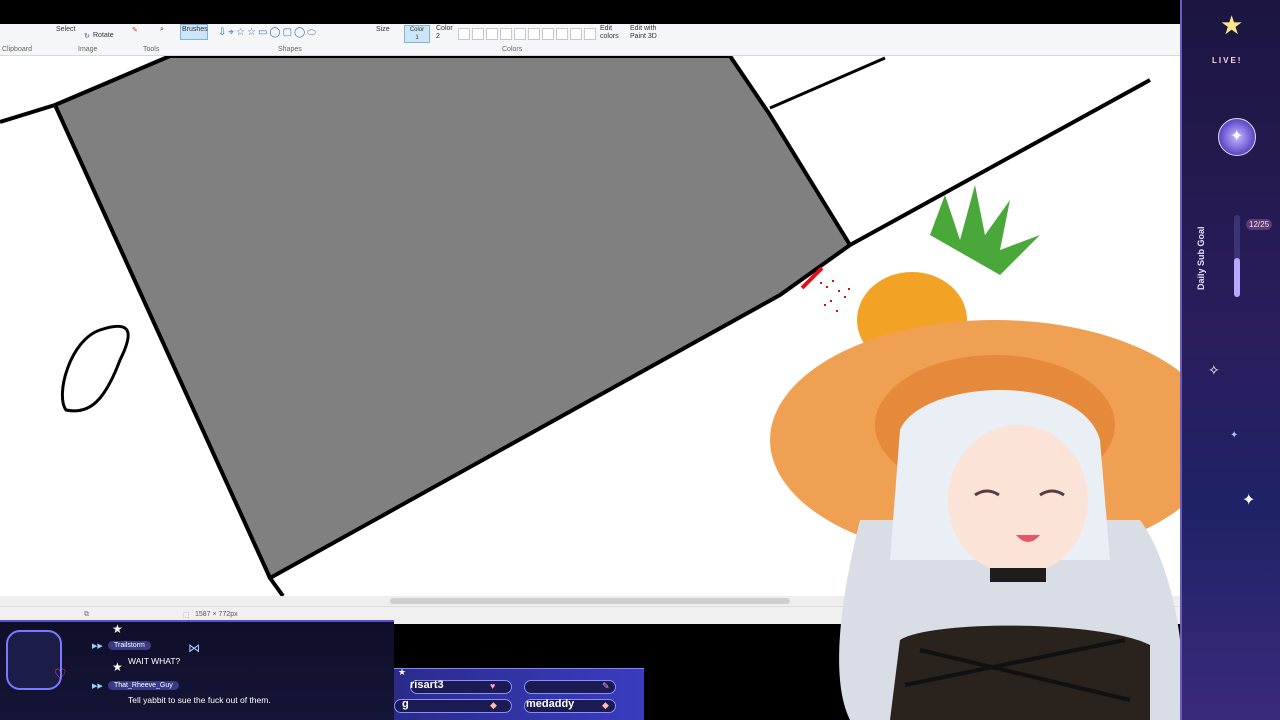 The width and height of the screenshot is (1280, 720). Describe the element at coordinates (162, 30) in the screenshot. I see `magnifier-icon: ⌕` at that location.